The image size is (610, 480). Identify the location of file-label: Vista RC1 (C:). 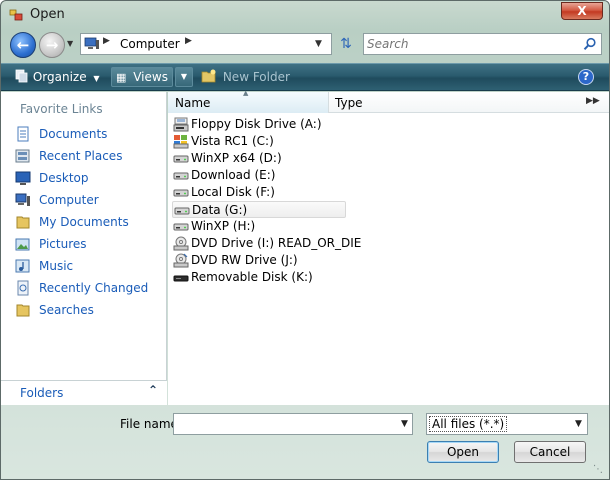
(232, 141).